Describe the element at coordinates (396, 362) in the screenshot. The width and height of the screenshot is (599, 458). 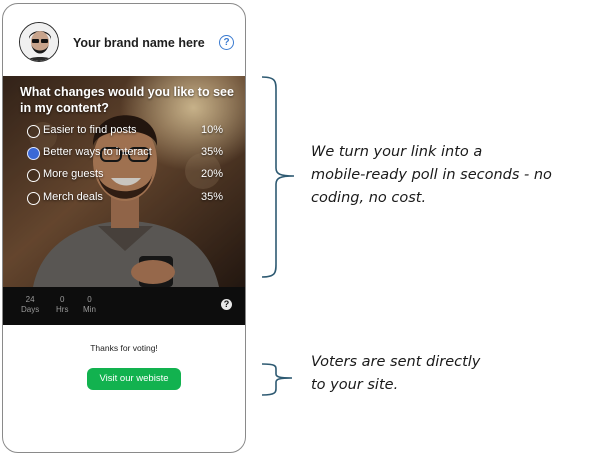
I see `annotation-line: Voters are sent directly` at that location.